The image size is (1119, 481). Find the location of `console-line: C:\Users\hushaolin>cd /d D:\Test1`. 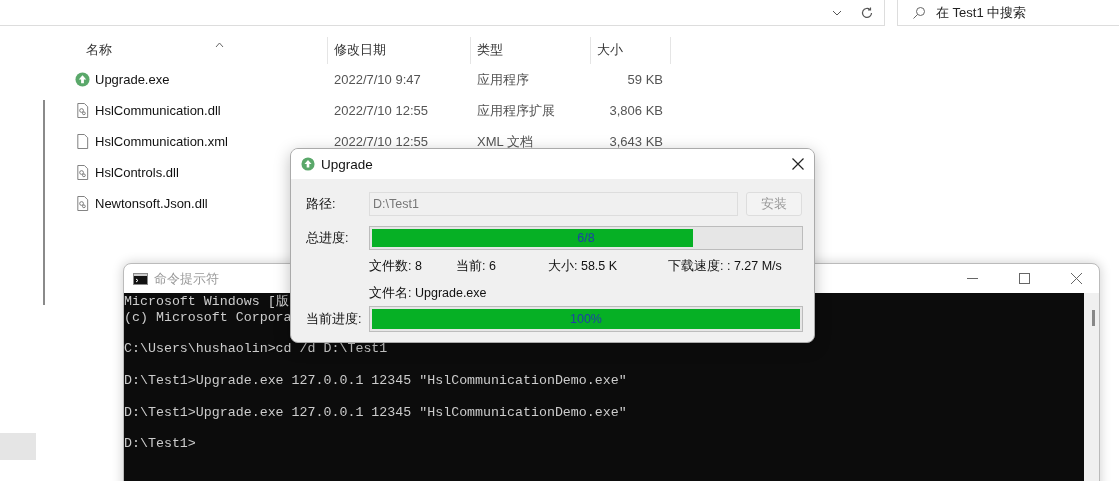

console-line: C:\Users\hushaolin>cd /d D:\Test1 is located at coordinates (256, 349).